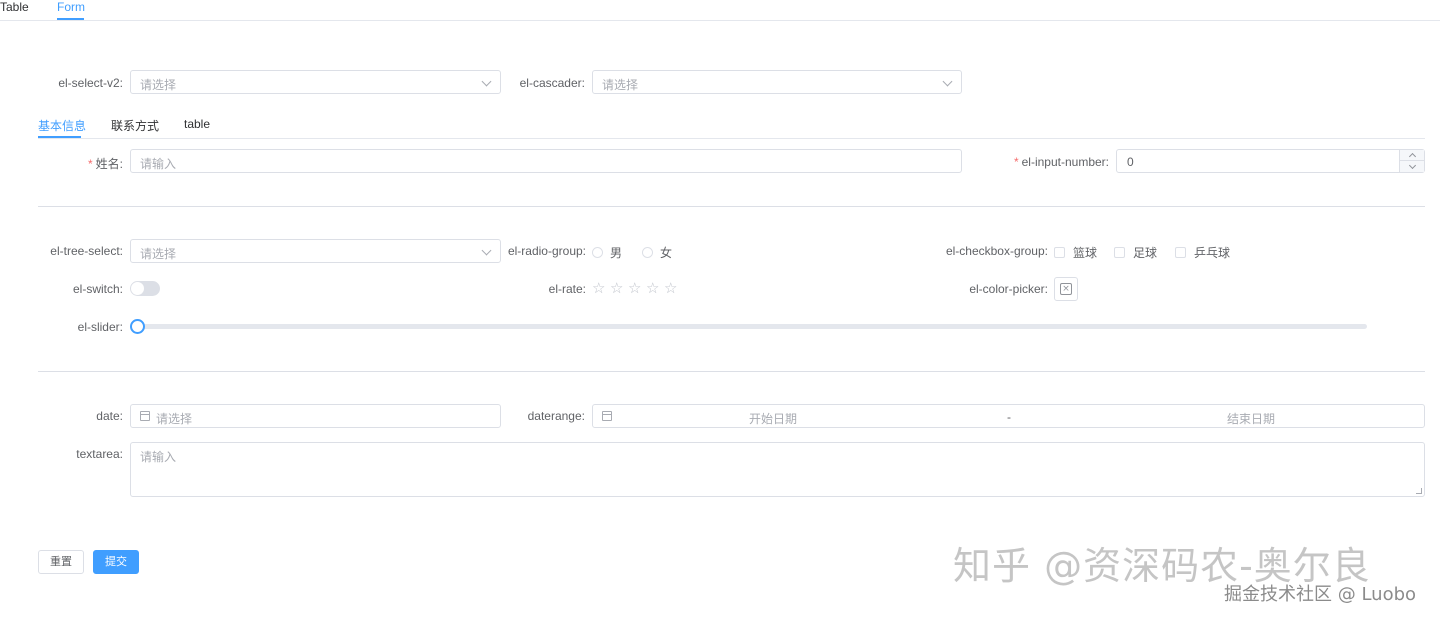 This screenshot has width=1440, height=618. Describe the element at coordinates (1412, 166) in the screenshot. I see `decrease-button` at that location.